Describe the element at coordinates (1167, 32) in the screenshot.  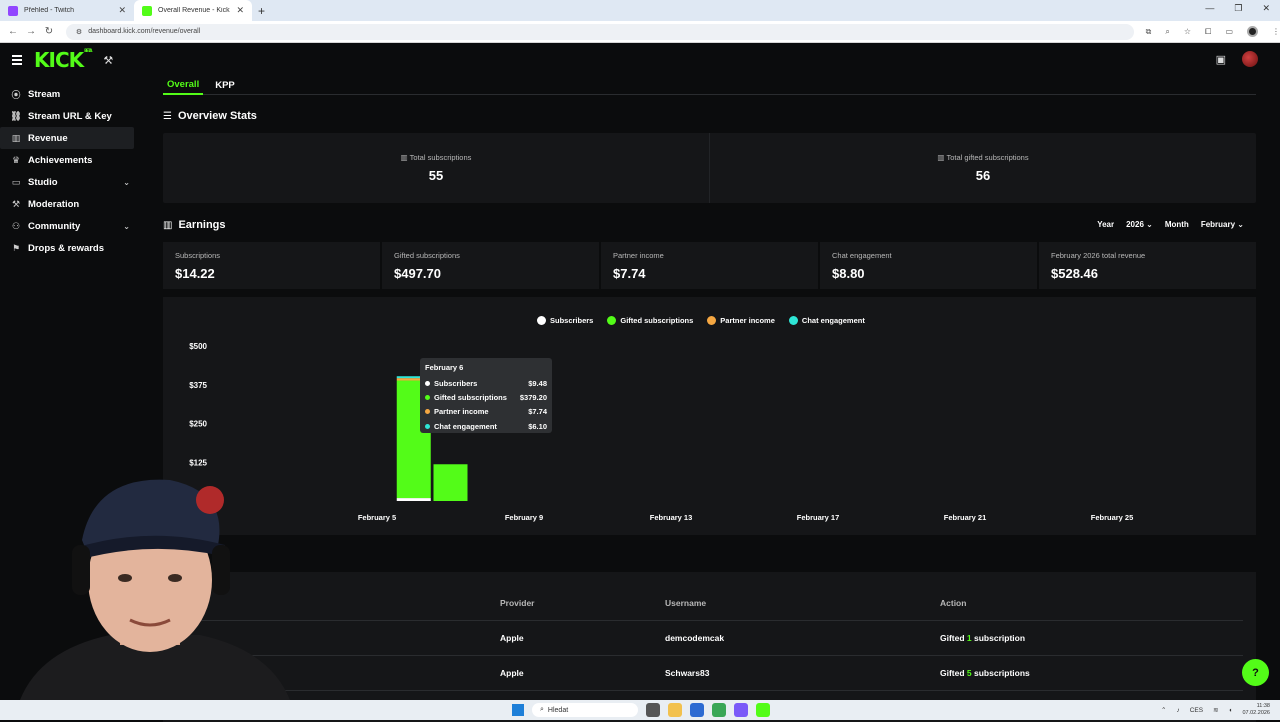
I see `zoom-icon: ⌕` at that location.